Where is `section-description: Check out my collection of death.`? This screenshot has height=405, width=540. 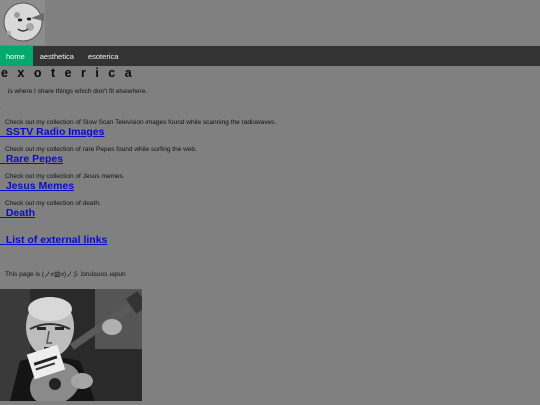 section-description: Check out my collection of death. is located at coordinates (53, 203).